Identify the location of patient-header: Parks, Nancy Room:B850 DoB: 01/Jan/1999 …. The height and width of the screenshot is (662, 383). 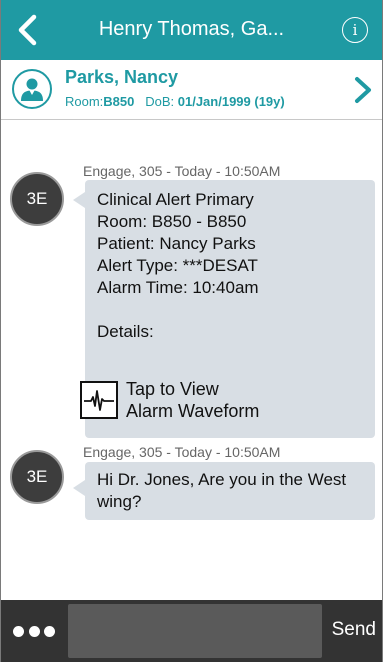
(191, 90).